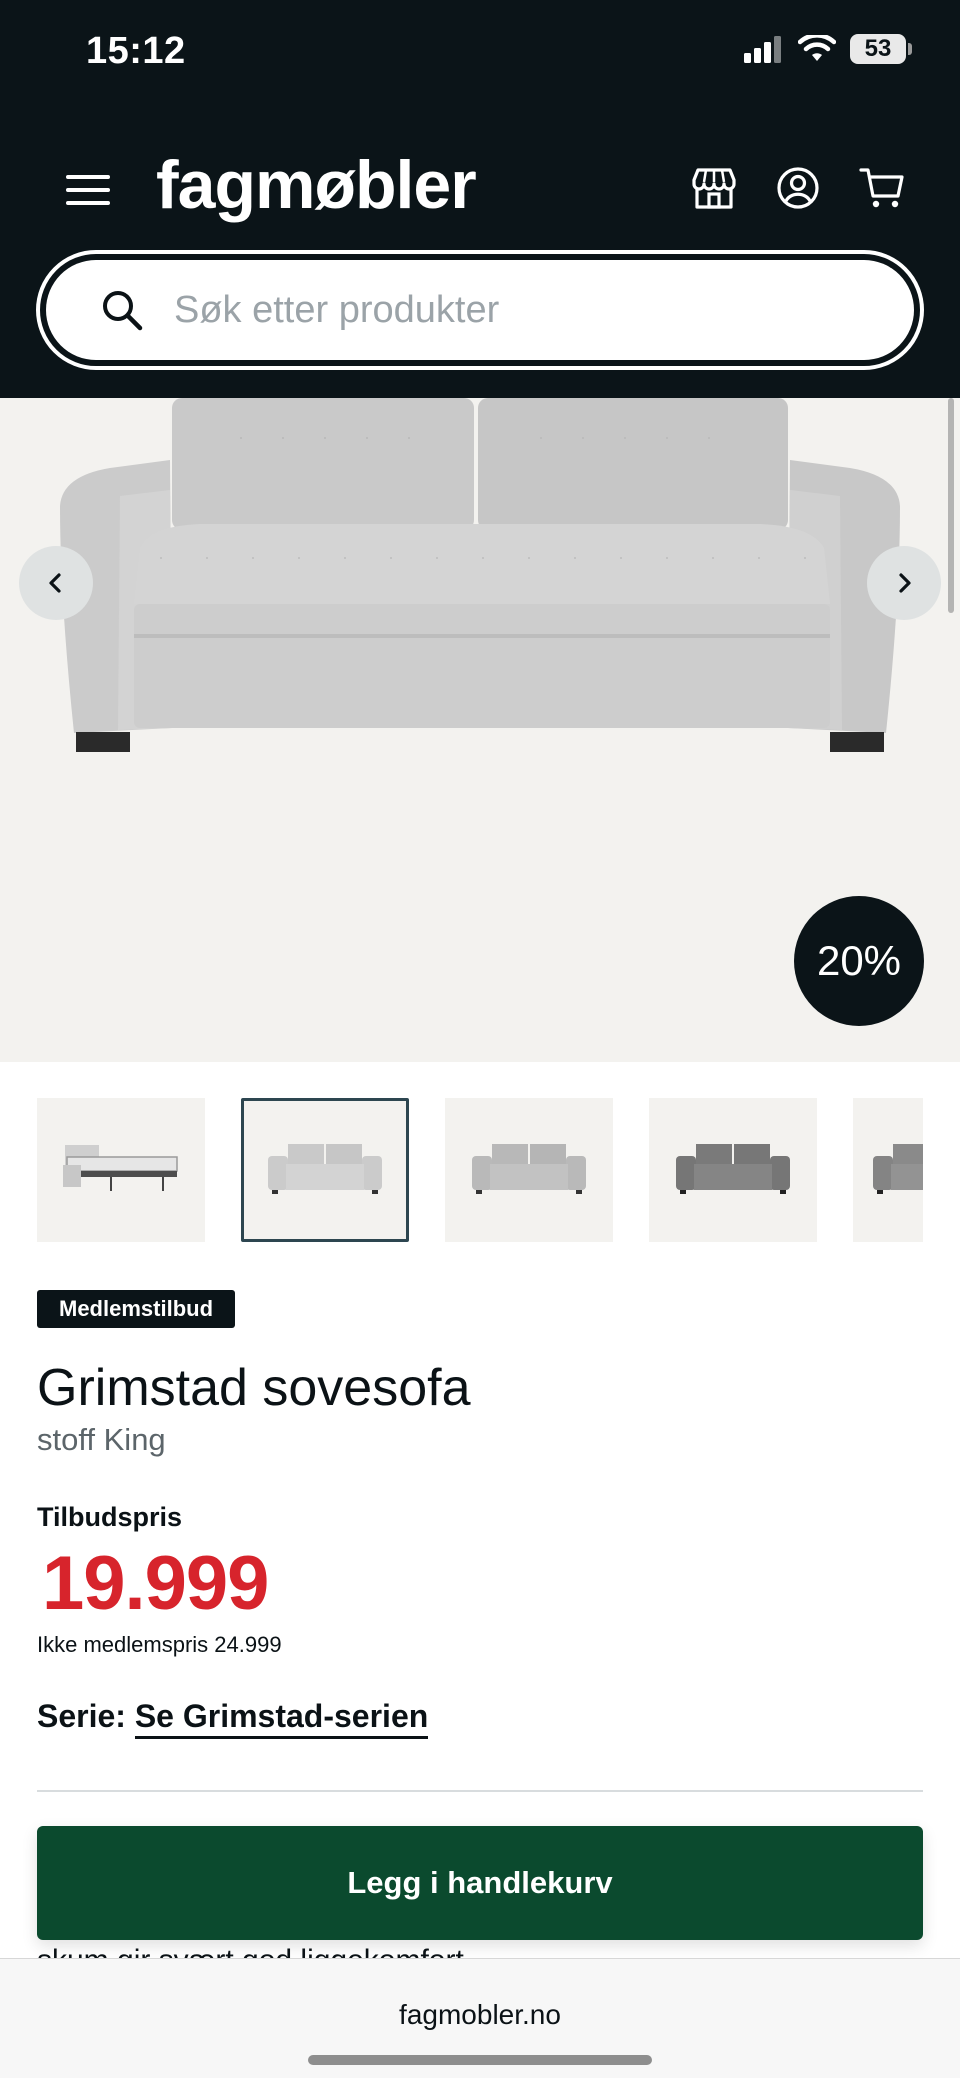 Image resolution: width=960 pixels, height=2078 pixels. I want to click on add-to-cart-button: Legg i handlekurv, so click(480, 1883).